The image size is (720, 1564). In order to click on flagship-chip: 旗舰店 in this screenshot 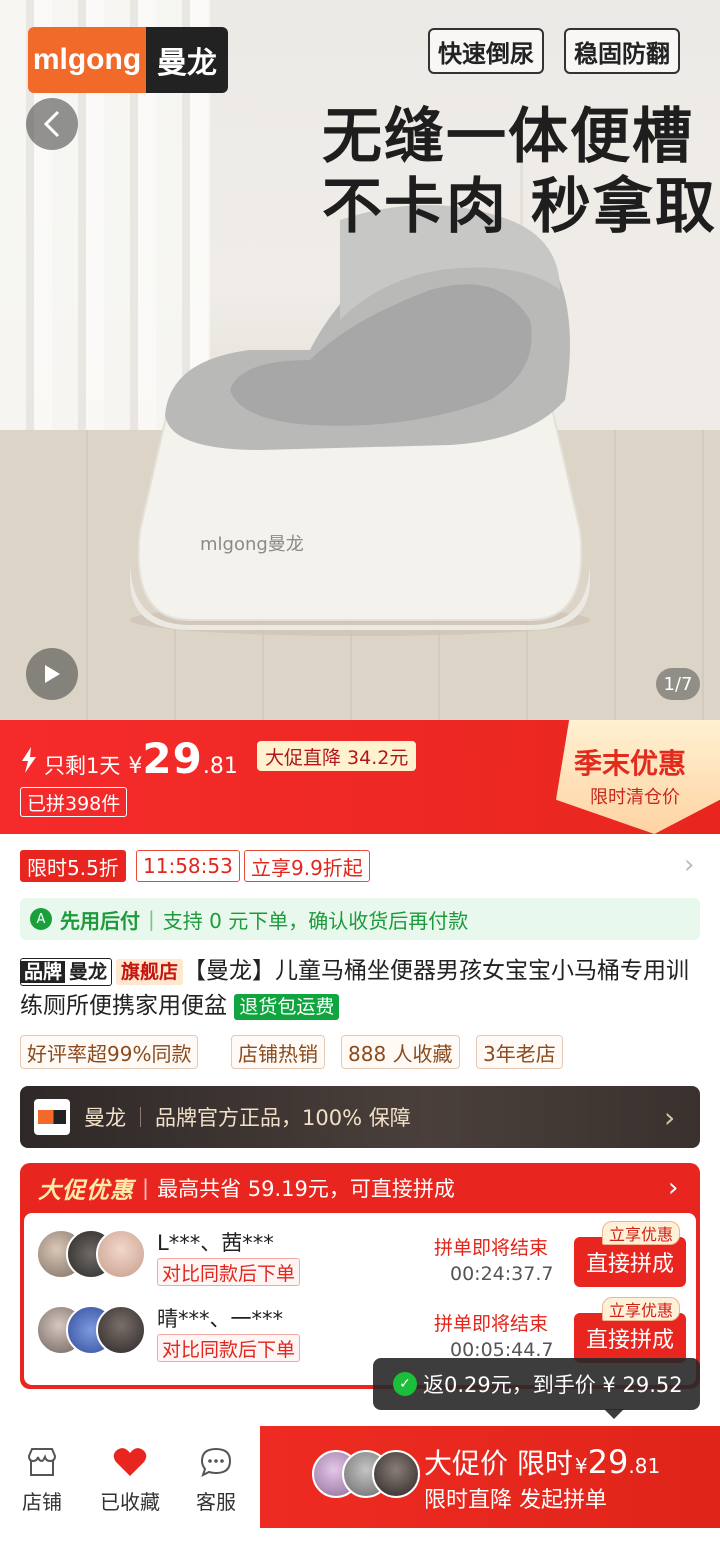, I will do `click(150, 971)`.